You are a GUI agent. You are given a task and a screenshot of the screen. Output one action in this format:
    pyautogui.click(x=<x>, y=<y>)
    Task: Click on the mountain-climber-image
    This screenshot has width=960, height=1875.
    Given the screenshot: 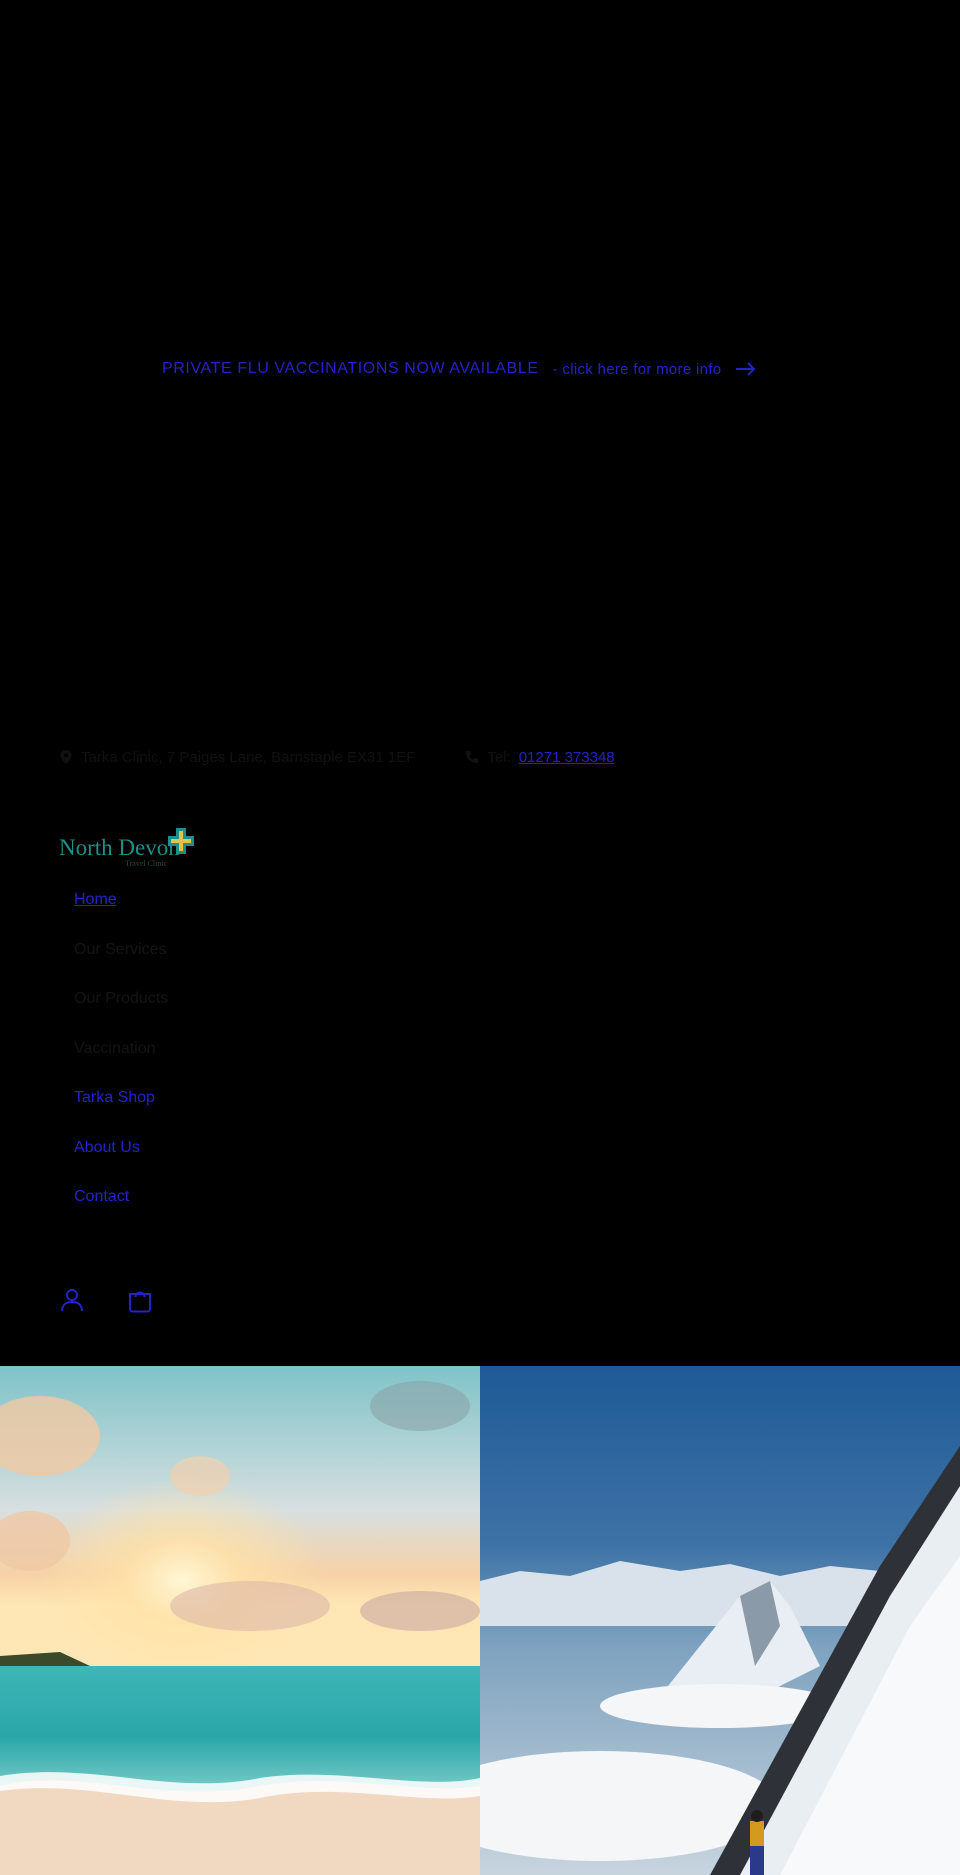 What is the action you would take?
    pyautogui.click(x=720, y=1620)
    